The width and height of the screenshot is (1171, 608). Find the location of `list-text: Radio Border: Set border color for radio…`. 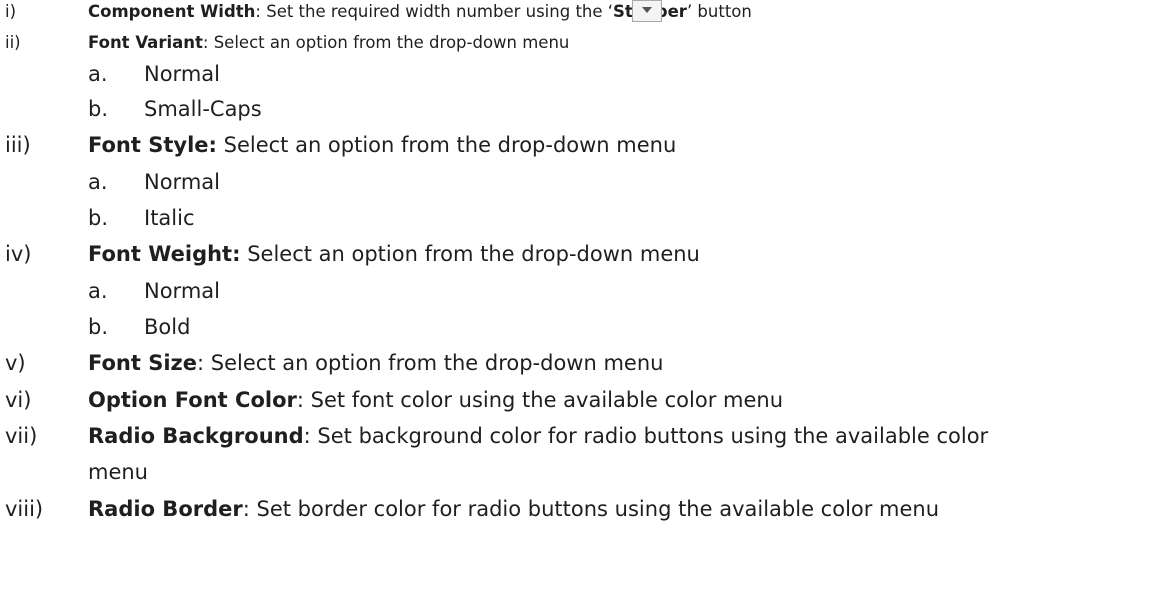

list-text: Radio Border: Set border color for radio… is located at coordinates (514, 509).